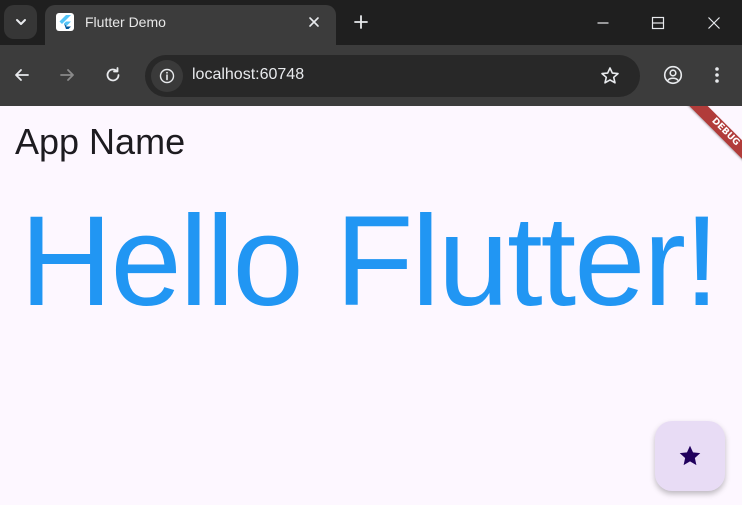 This screenshot has width=742, height=505. I want to click on window-close-button, so click(714, 22).